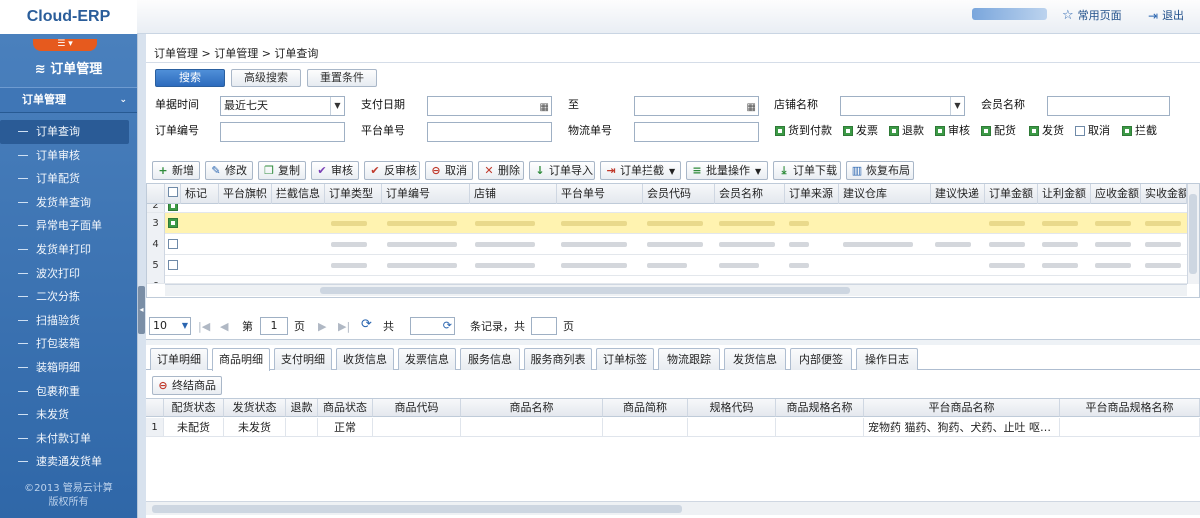  What do you see at coordinates (812, 194) in the screenshot?
I see `col-order-source: 订单来源` at bounding box center [812, 194].